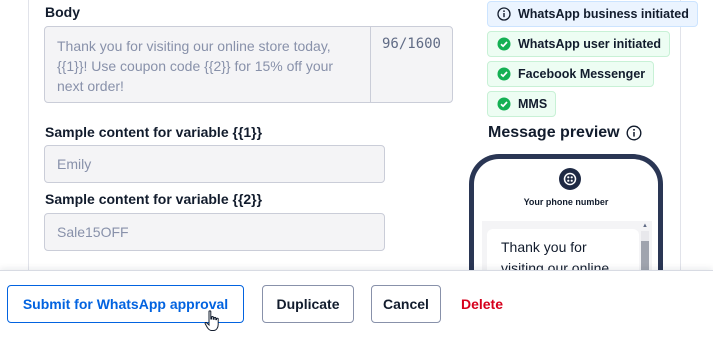  Describe the element at coordinates (570, 179) in the screenshot. I see `contact-avatar-icon` at that location.